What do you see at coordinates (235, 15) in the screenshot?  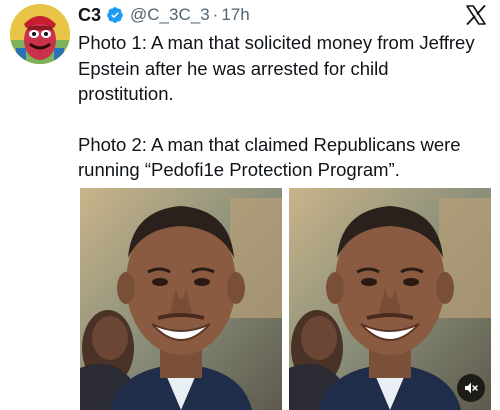 I see `post-timestamp: 17h` at bounding box center [235, 15].